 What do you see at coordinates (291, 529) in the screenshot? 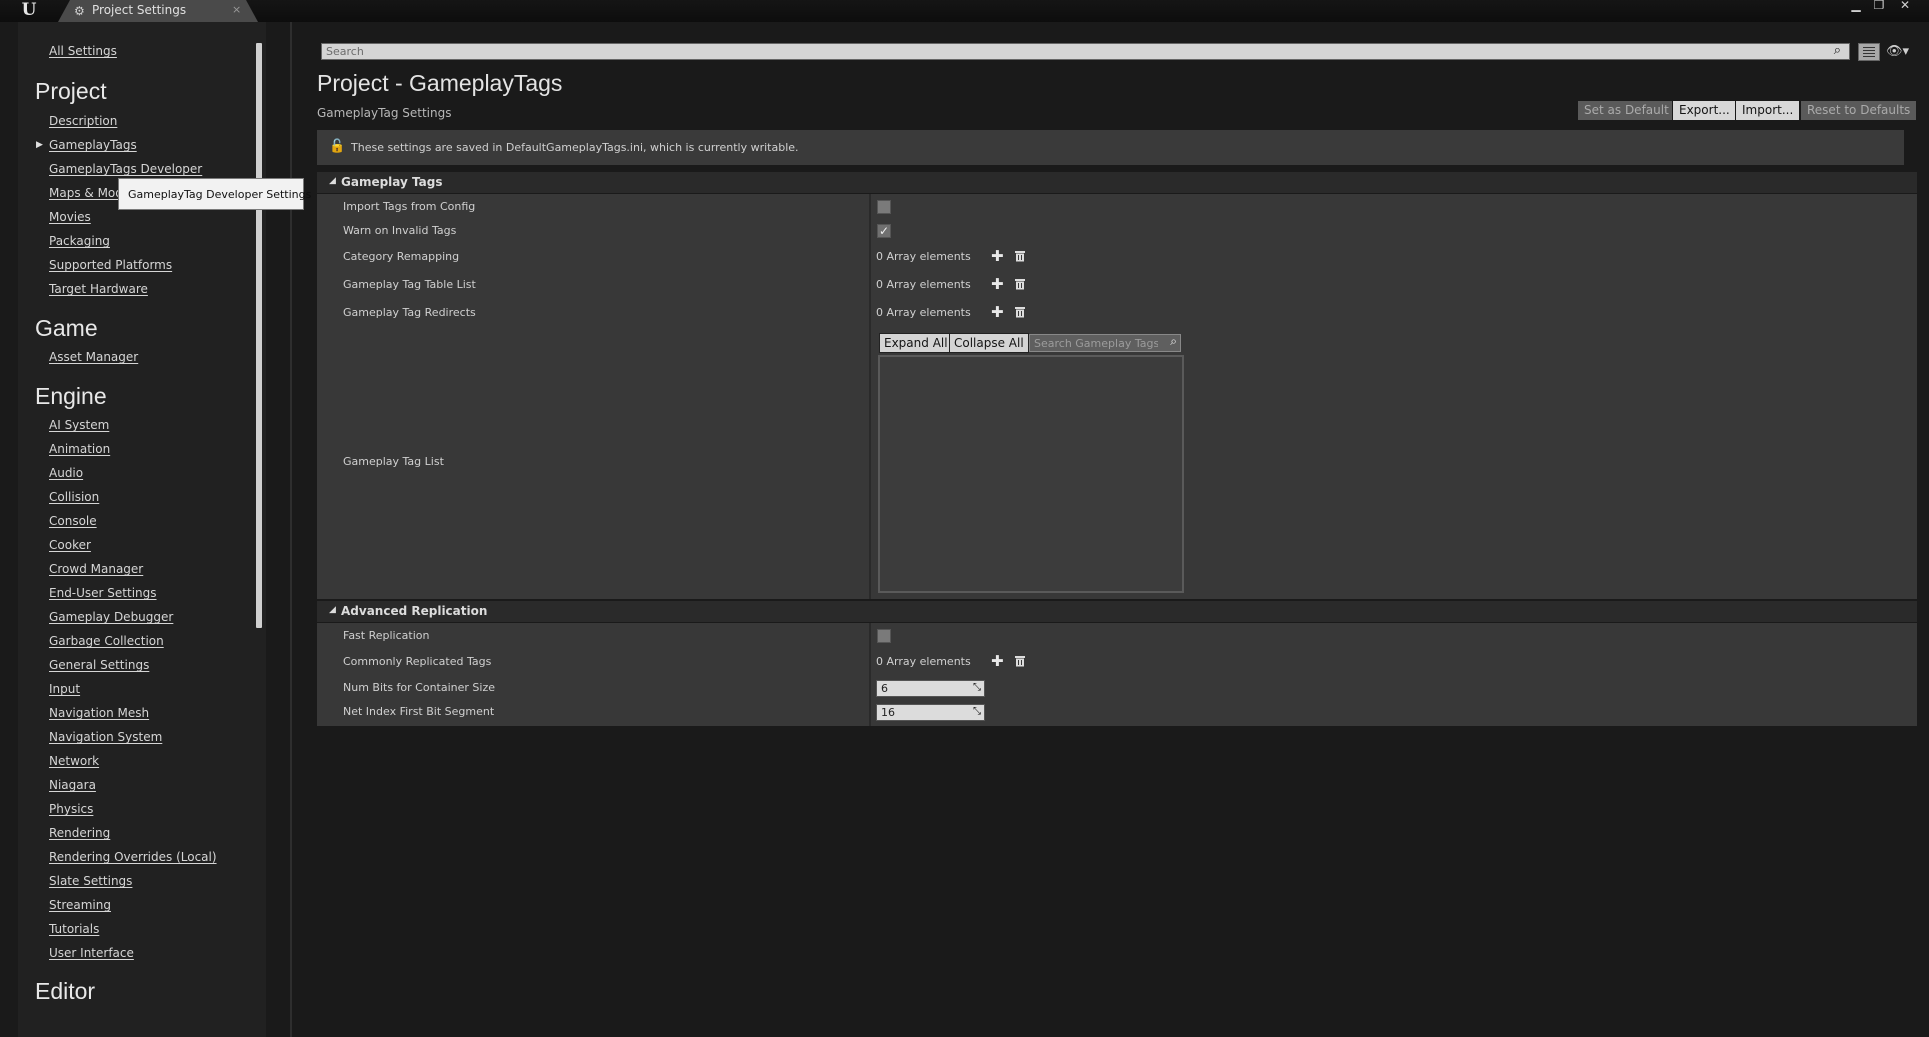
I see `panel-divider` at bounding box center [291, 529].